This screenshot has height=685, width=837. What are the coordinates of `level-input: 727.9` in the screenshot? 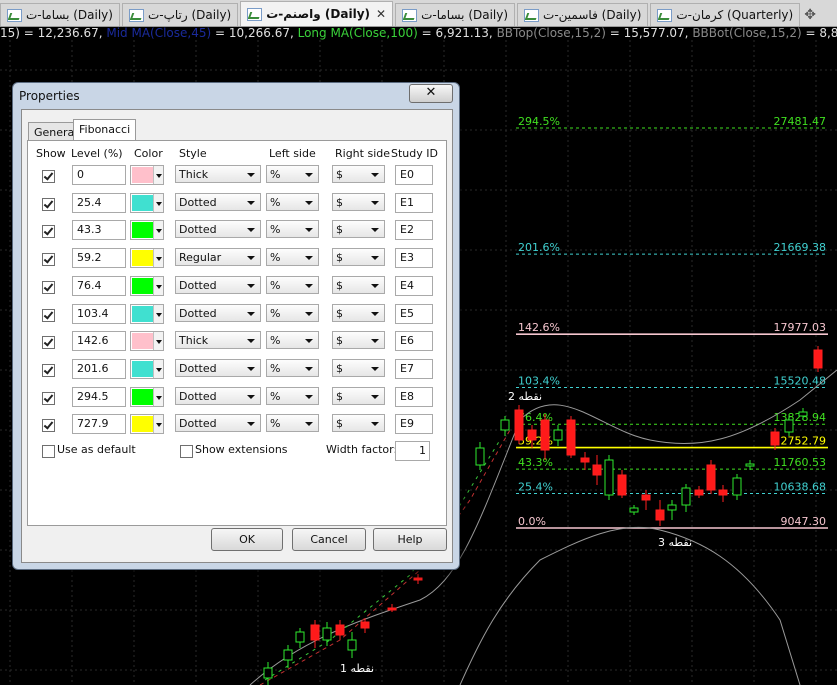 It's located at (99, 424).